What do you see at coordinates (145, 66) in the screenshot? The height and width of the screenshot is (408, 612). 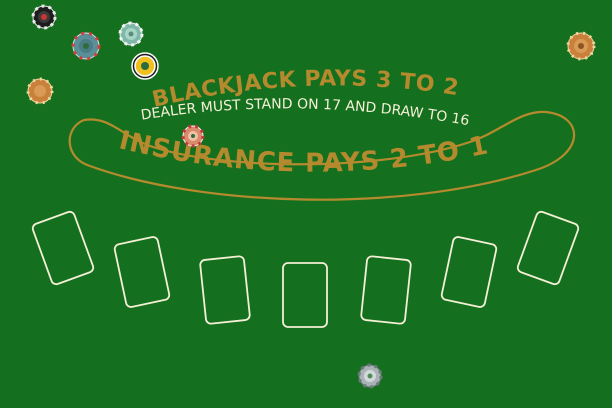 I see `chip-yellow` at bounding box center [145, 66].